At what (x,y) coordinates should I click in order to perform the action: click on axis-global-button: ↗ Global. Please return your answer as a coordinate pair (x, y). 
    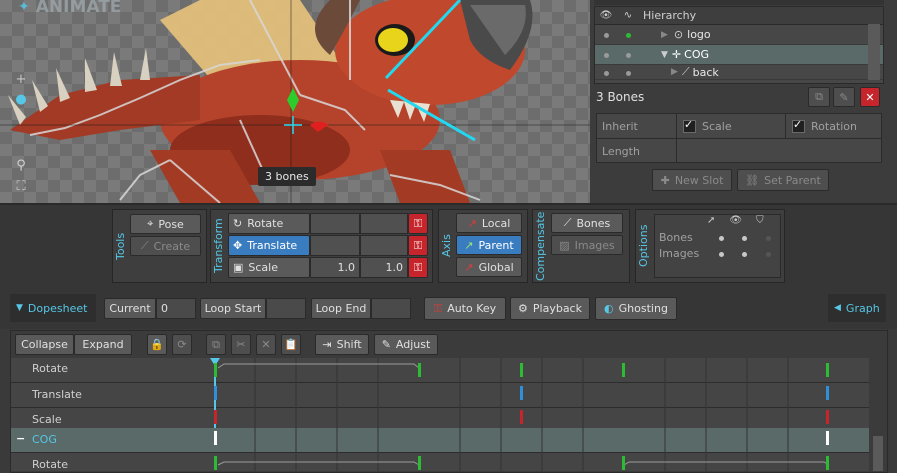
    Looking at the image, I should click on (489, 267).